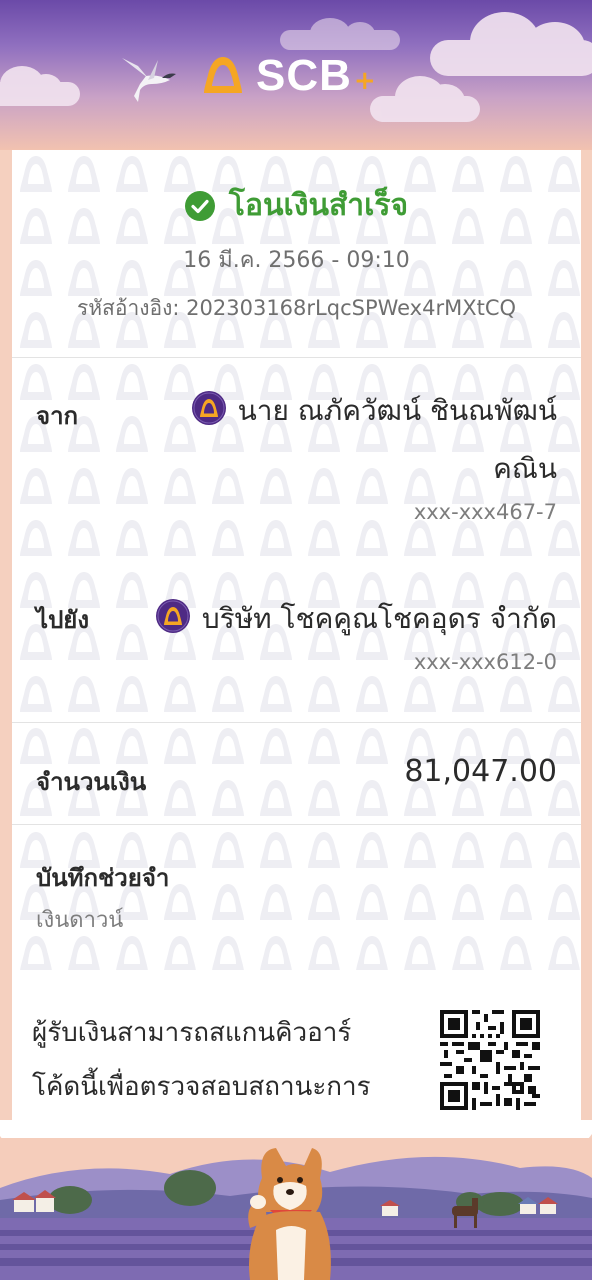  I want to click on footer-illustration, so click(296, 1209).